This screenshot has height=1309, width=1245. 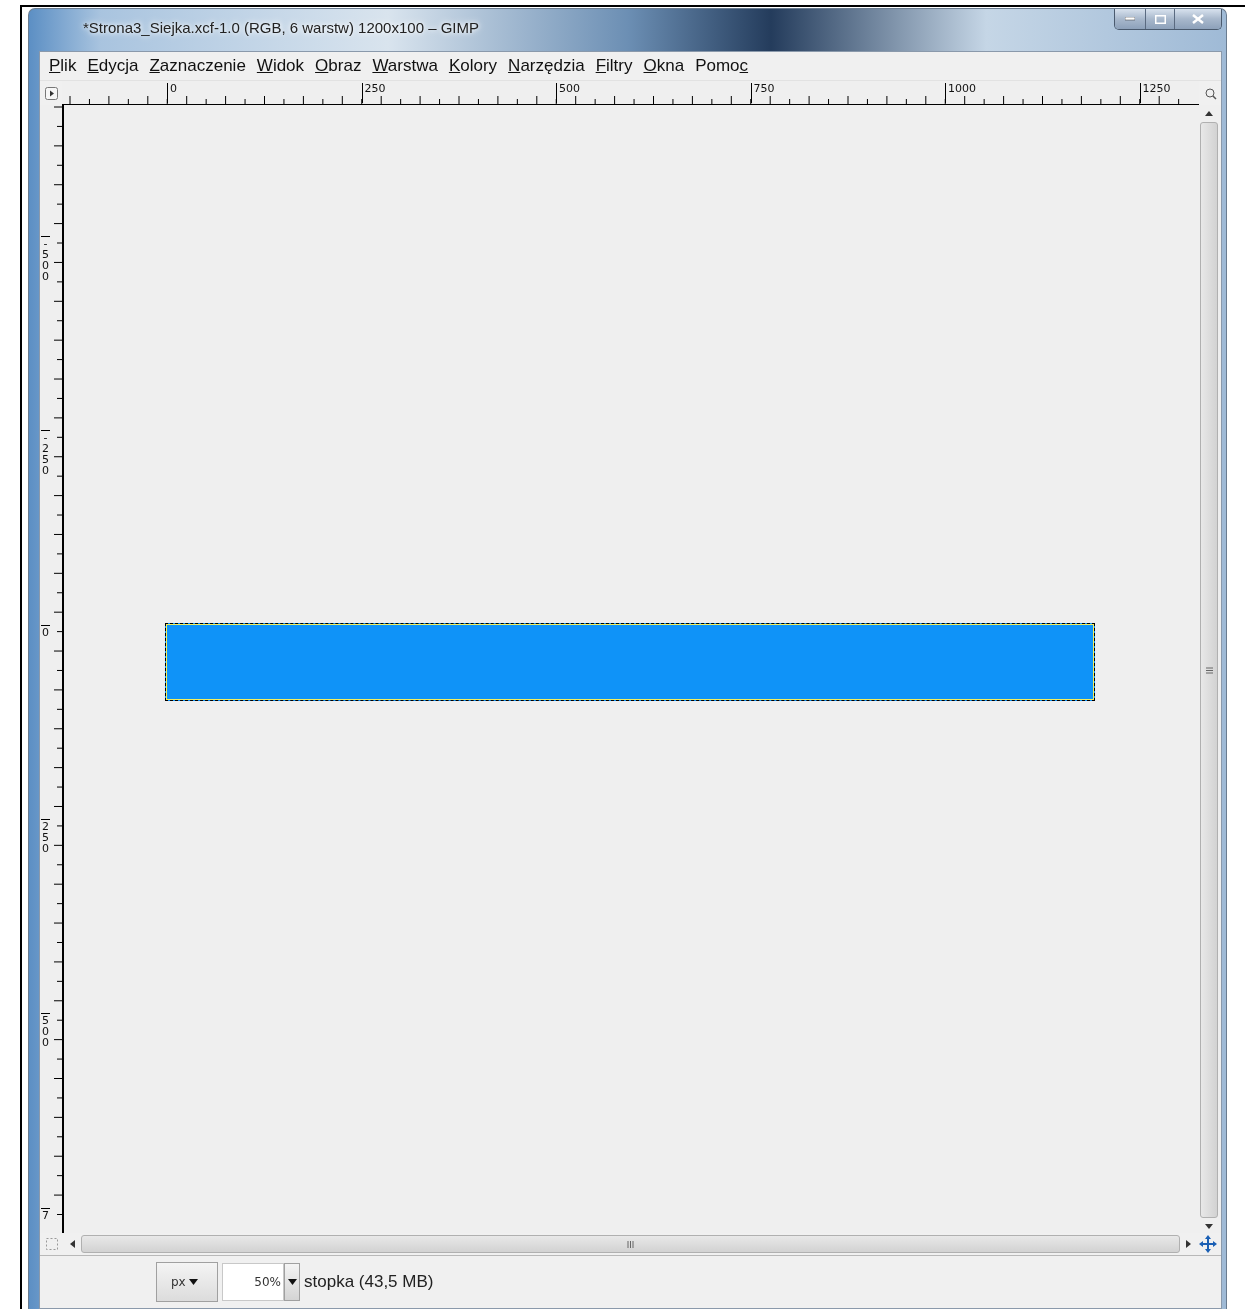 What do you see at coordinates (473, 66) in the screenshot?
I see `menu-item: Kolory` at bounding box center [473, 66].